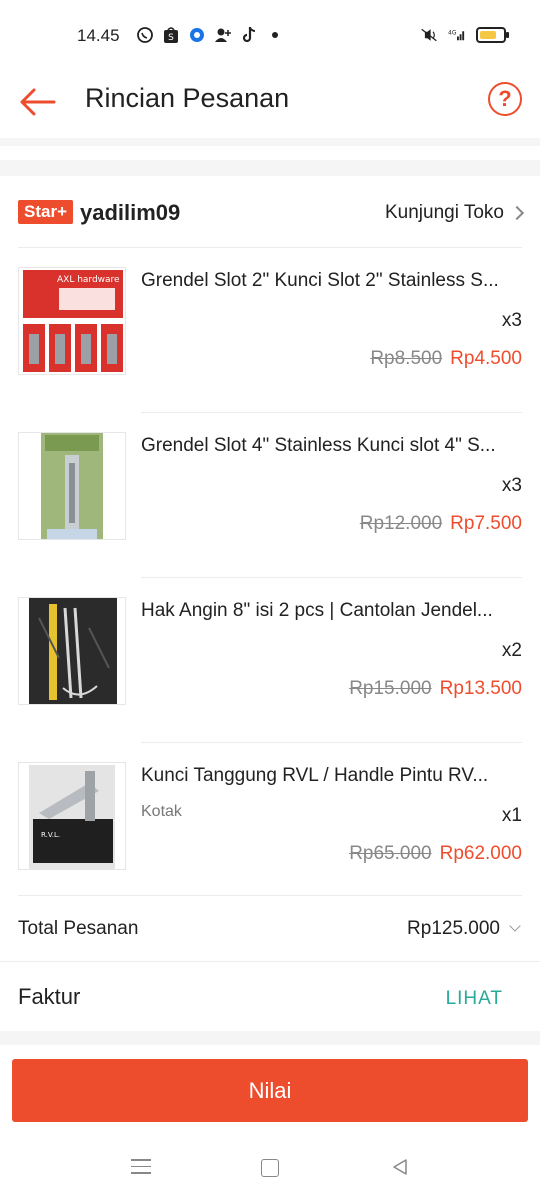 Image resolution: width=540 pixels, height=1200 pixels. What do you see at coordinates (390, 853) in the screenshot?
I see `original-price: Rp65.000` at bounding box center [390, 853].